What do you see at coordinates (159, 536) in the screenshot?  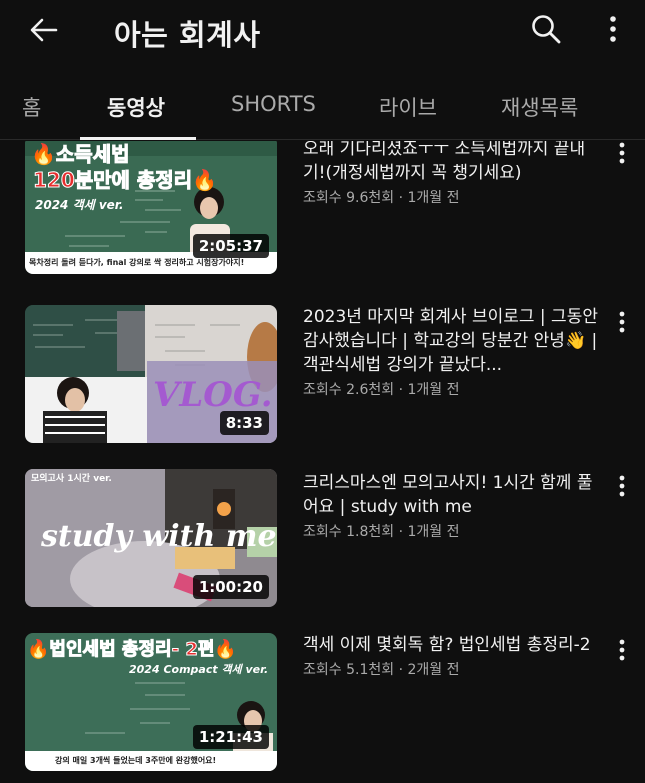 I see `thumbnail-script-text: study with me` at bounding box center [159, 536].